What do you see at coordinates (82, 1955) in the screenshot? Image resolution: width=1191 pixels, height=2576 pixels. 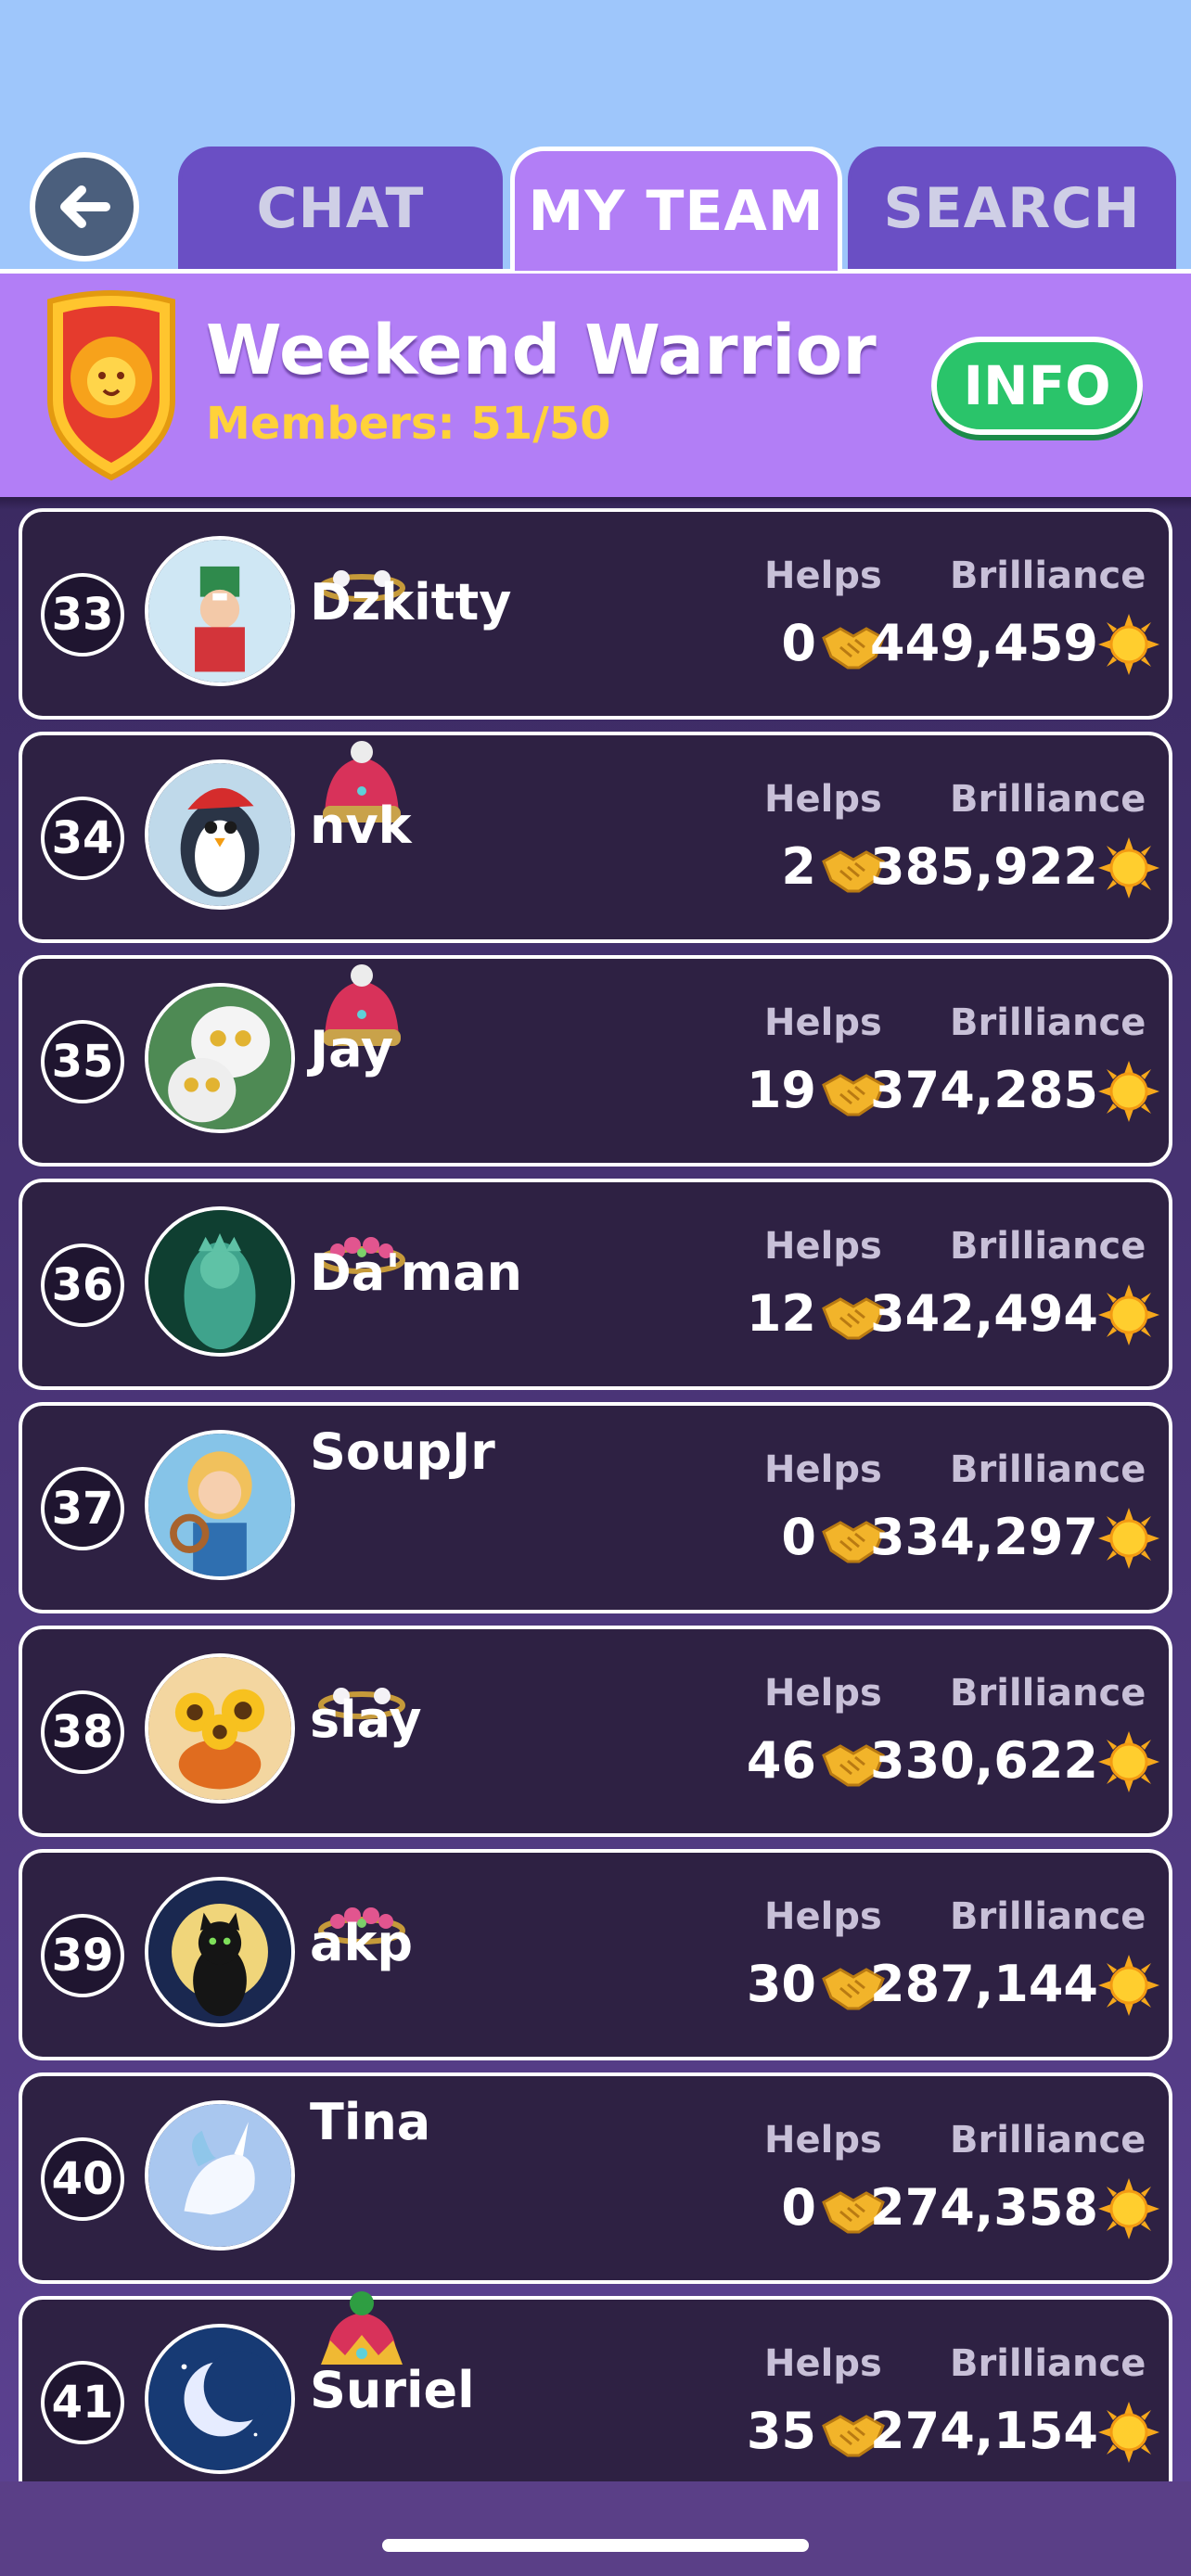 I see `rank-badge: 39` at bounding box center [82, 1955].